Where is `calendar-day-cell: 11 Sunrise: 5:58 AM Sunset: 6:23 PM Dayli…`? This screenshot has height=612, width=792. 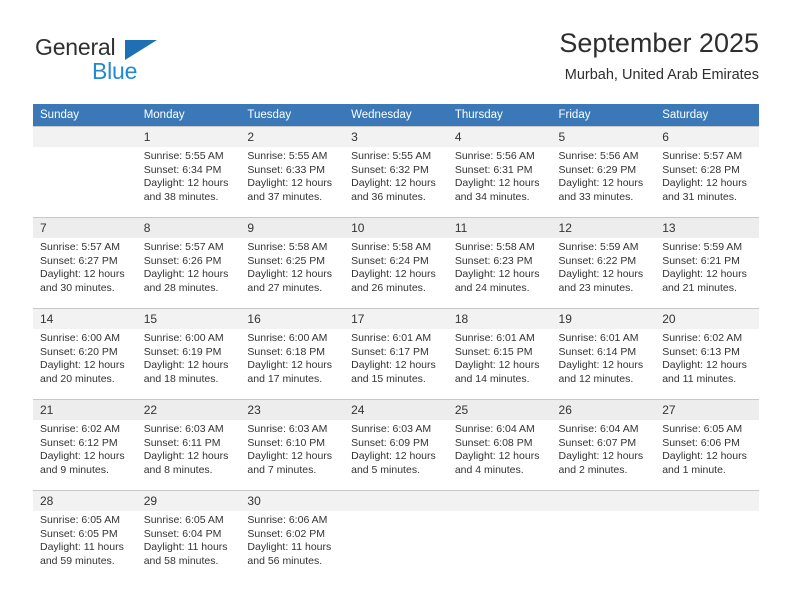
calendar-day-cell: 11 Sunrise: 5:58 AM Sunset: 6:23 PM Dayli… is located at coordinates (499, 263).